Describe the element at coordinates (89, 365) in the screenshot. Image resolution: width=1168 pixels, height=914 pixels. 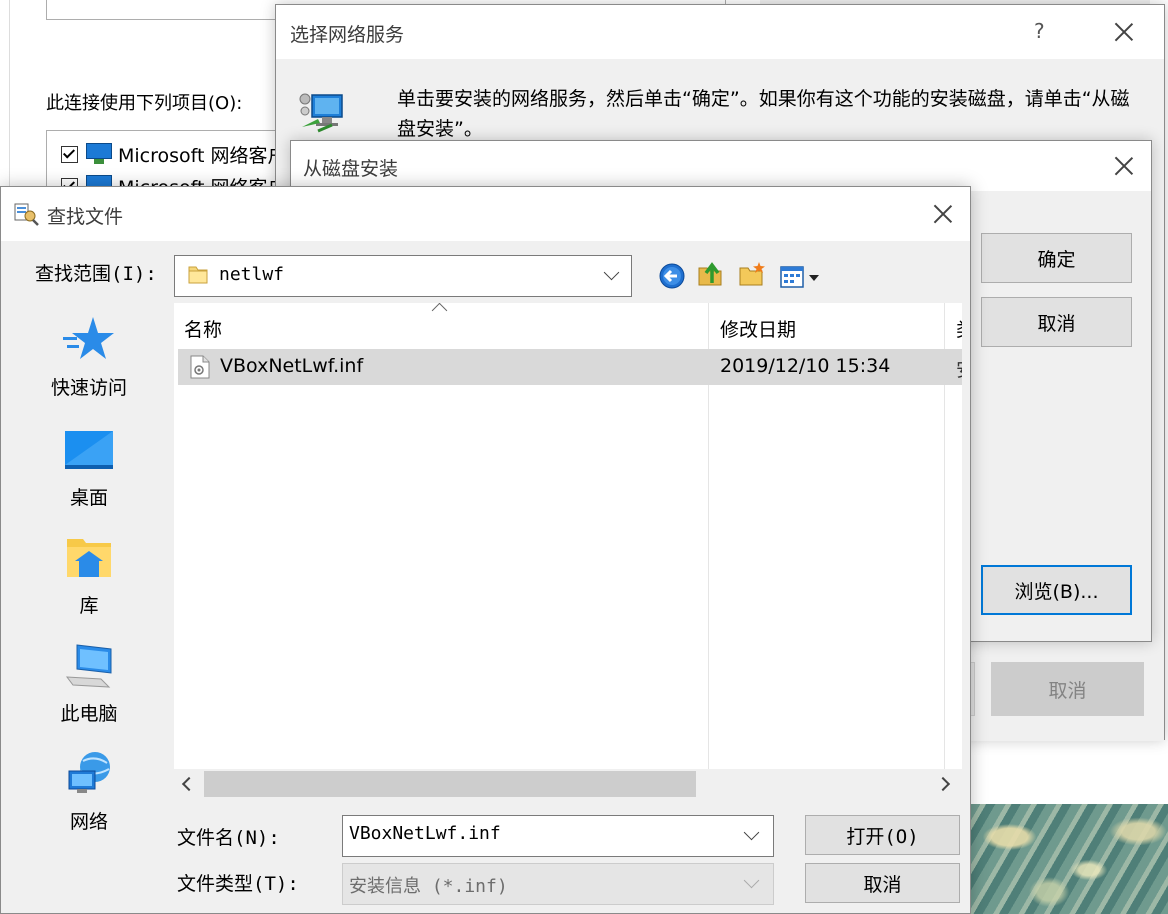
I see `place-quick-access: 快速访问` at that location.